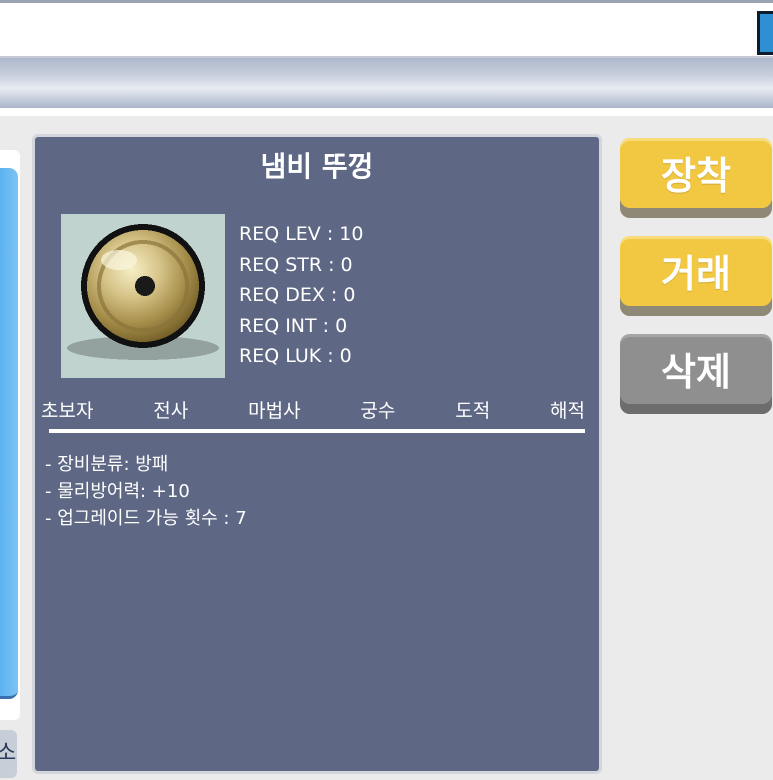 Image resolution: width=773 pixels, height=780 pixels. I want to click on equip-button: 장착, so click(696, 178).